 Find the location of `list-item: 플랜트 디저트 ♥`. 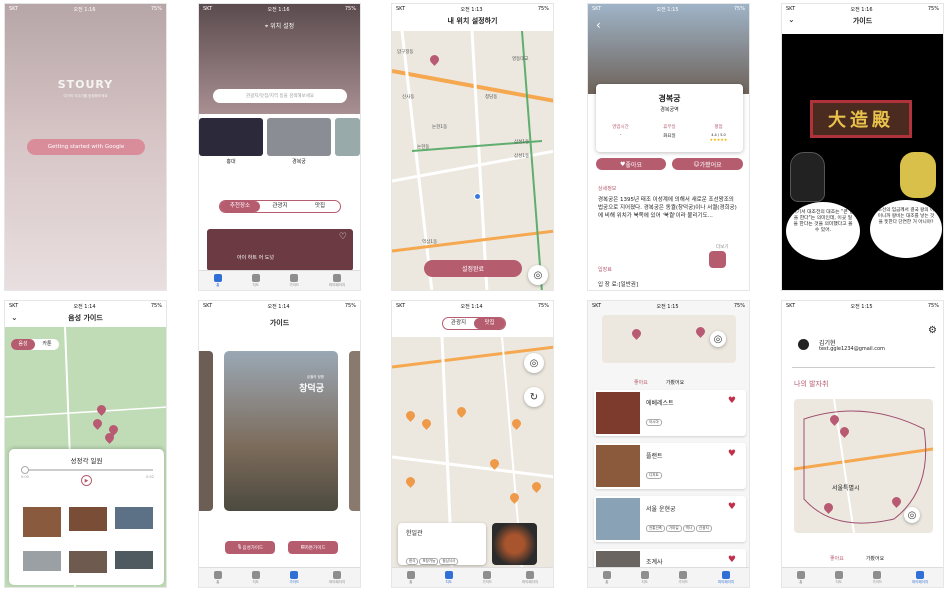

list-item: 플랜트 디저트 ♥ is located at coordinates (670, 466).